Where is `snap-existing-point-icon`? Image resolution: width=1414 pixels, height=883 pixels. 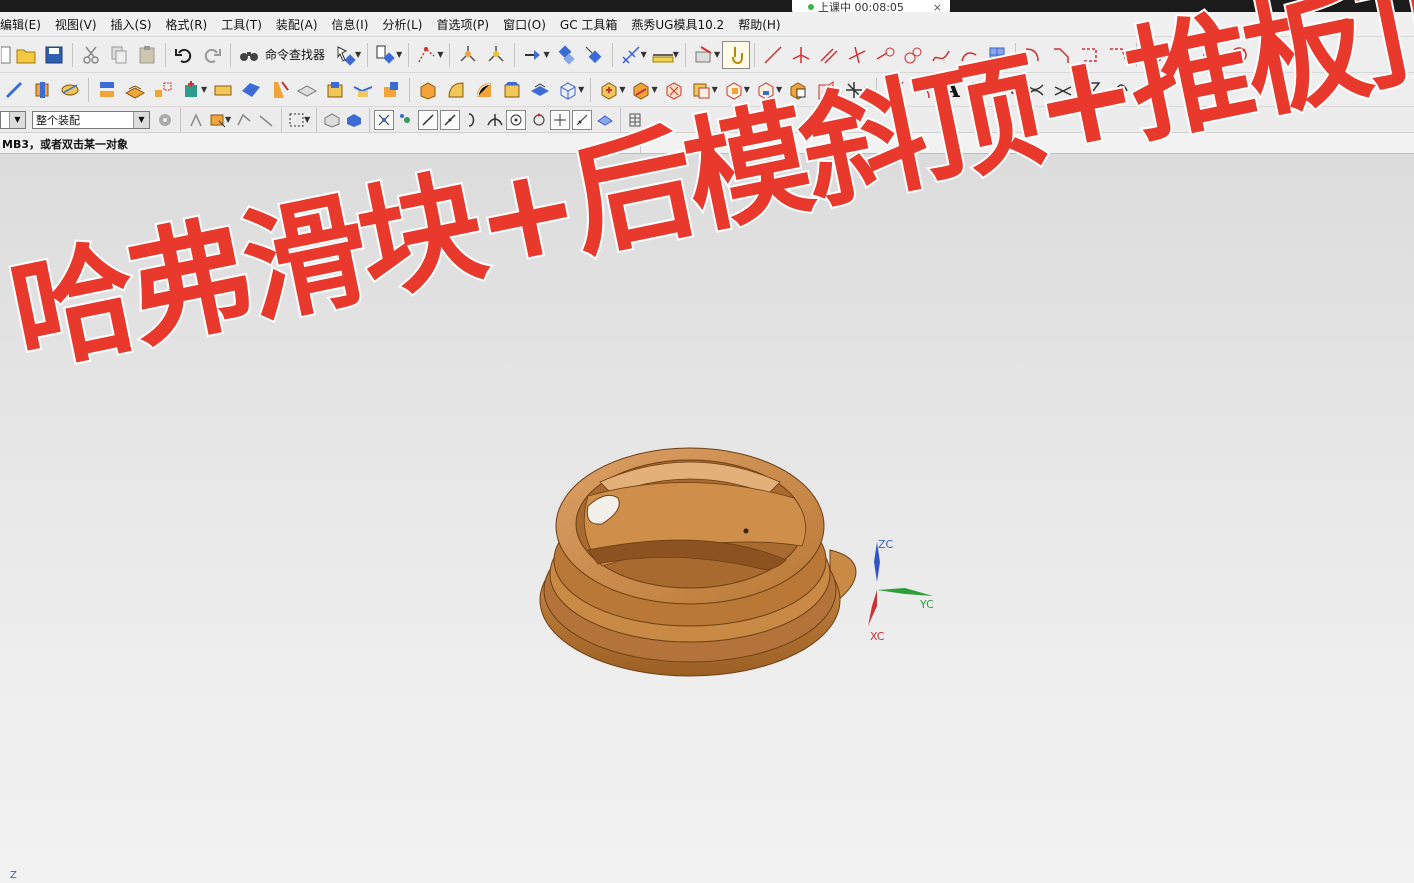 snap-existing-point-icon is located at coordinates (560, 119).